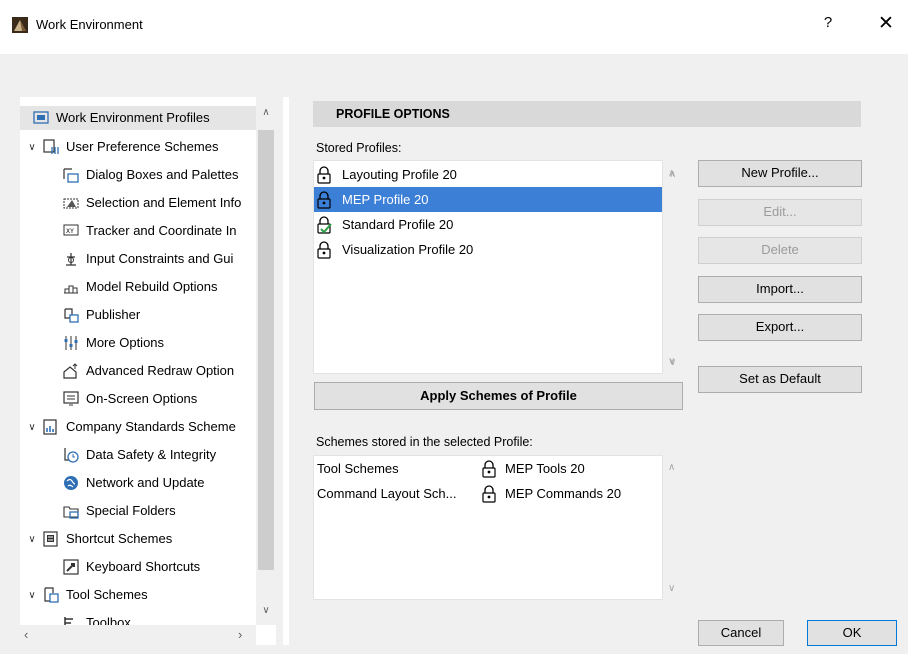 Image resolution: width=908 pixels, height=654 pixels. I want to click on lock-default-check-icon, so click(324, 224).